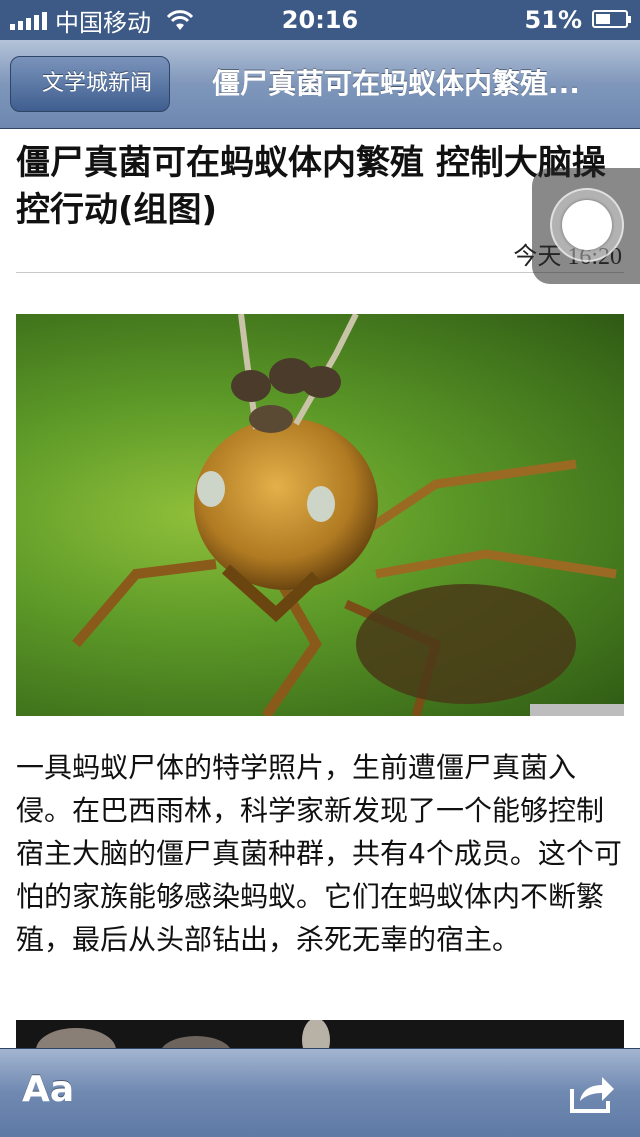 The image size is (640, 1137). Describe the element at coordinates (611, 19) in the screenshot. I see `battery-icon` at that location.